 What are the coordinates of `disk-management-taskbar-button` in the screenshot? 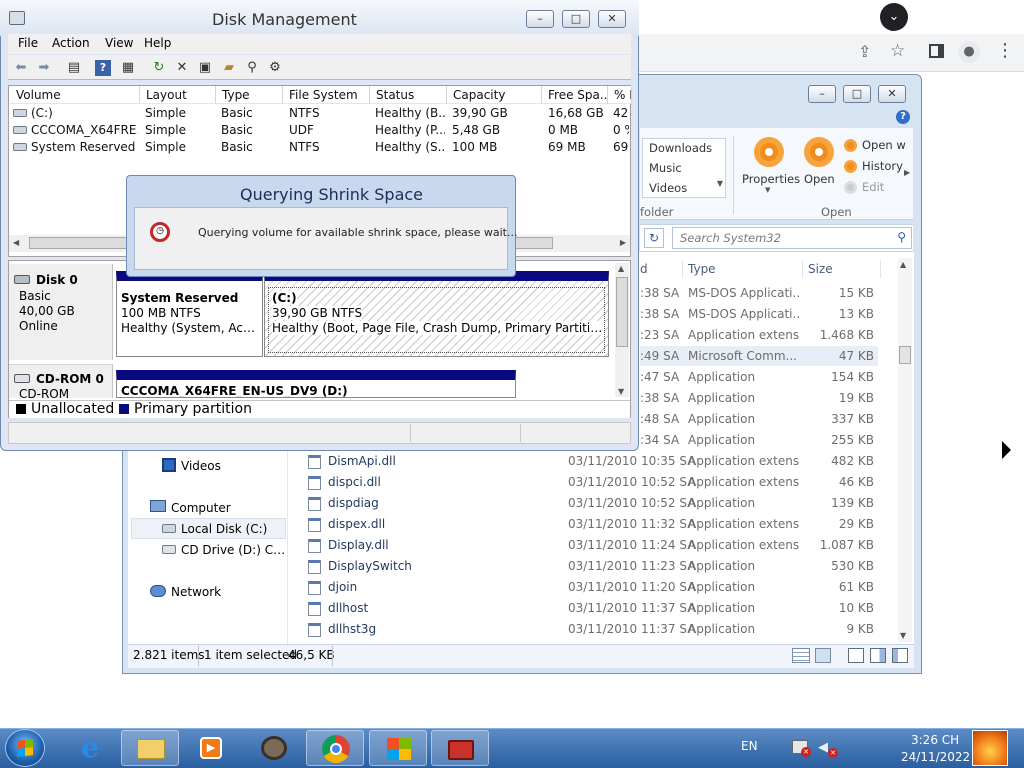 It's located at (460, 748).